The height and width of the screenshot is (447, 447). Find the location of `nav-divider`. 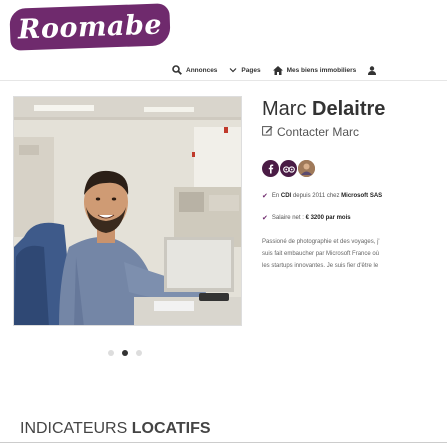

nav-divider is located at coordinates (223, 80).